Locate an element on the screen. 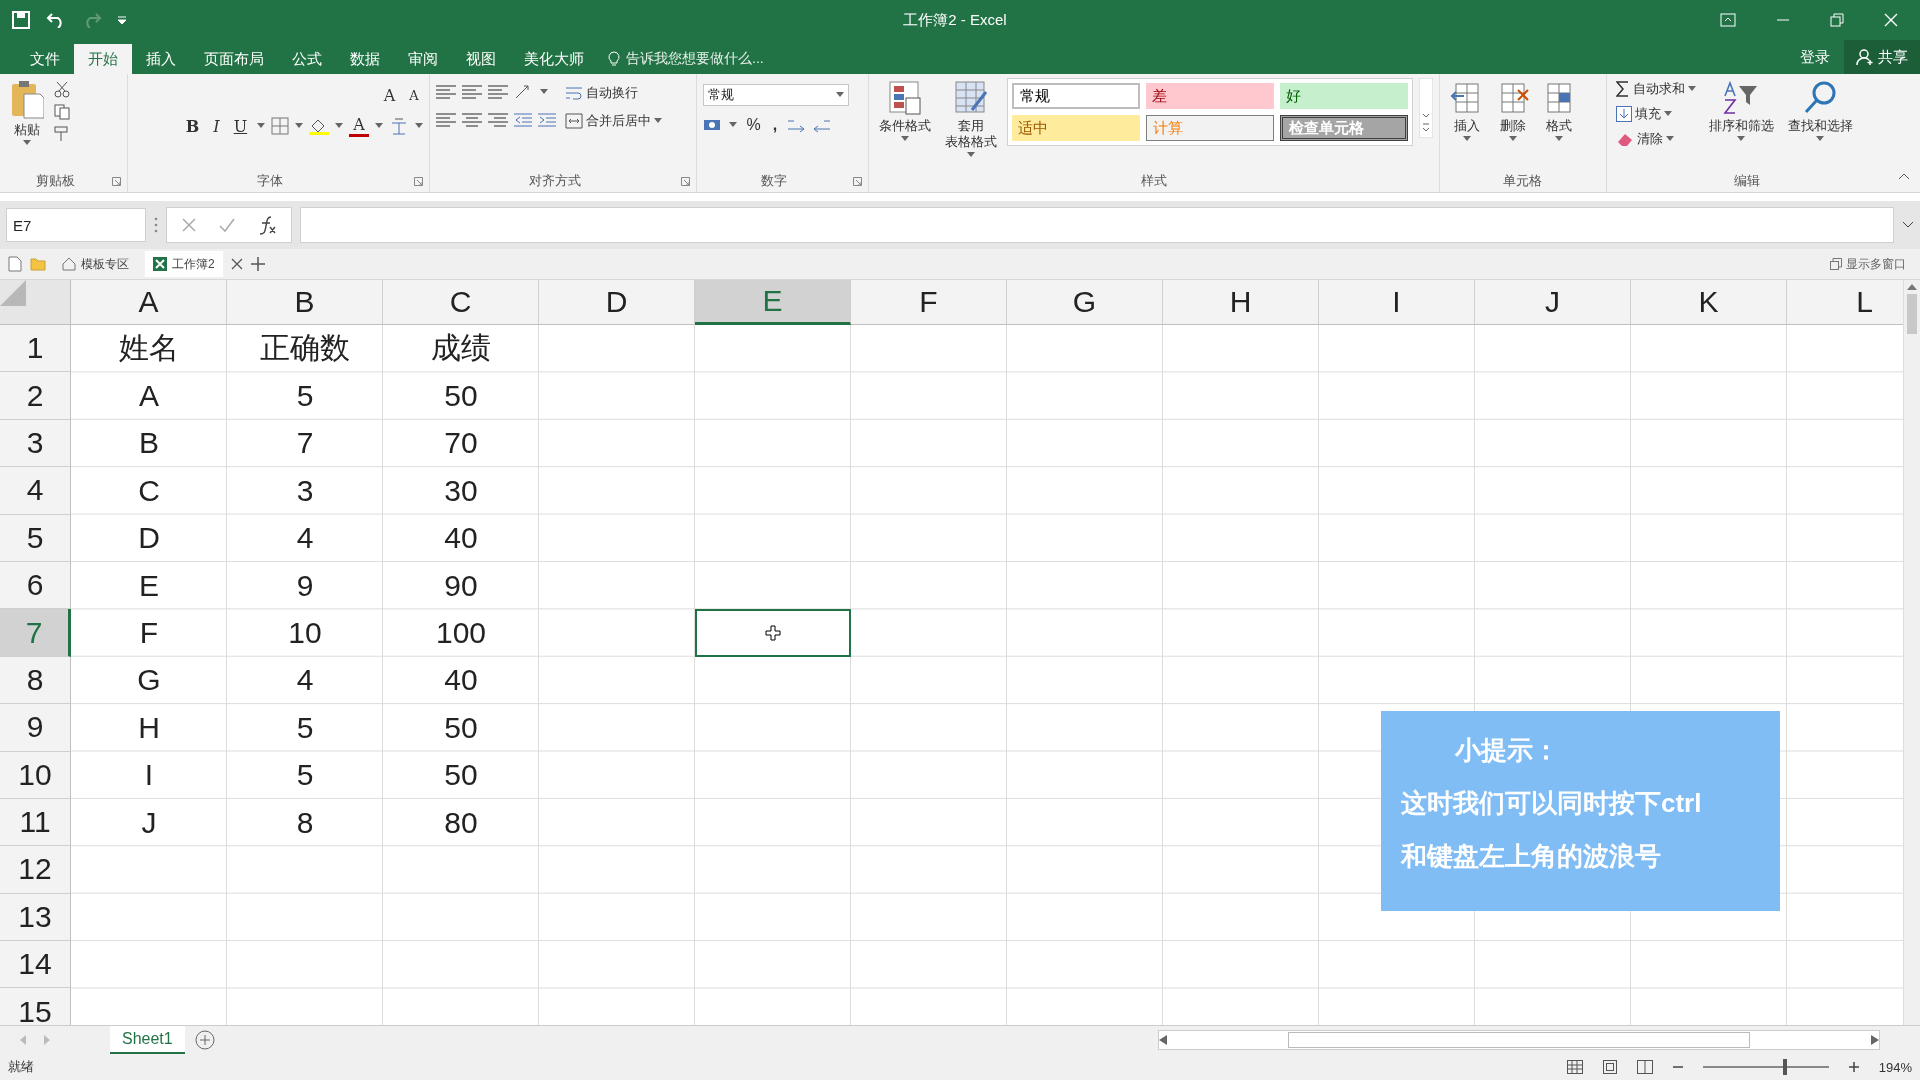 The image size is (1920, 1080). row-header: 12 is located at coordinates (35, 870).